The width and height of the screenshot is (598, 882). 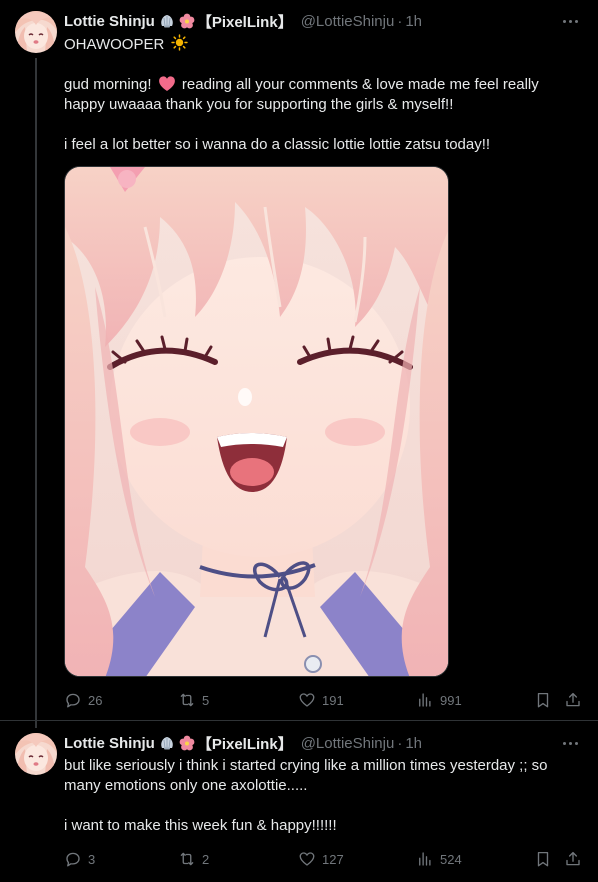 What do you see at coordinates (333, 859) in the screenshot?
I see `like-count: 127` at bounding box center [333, 859].